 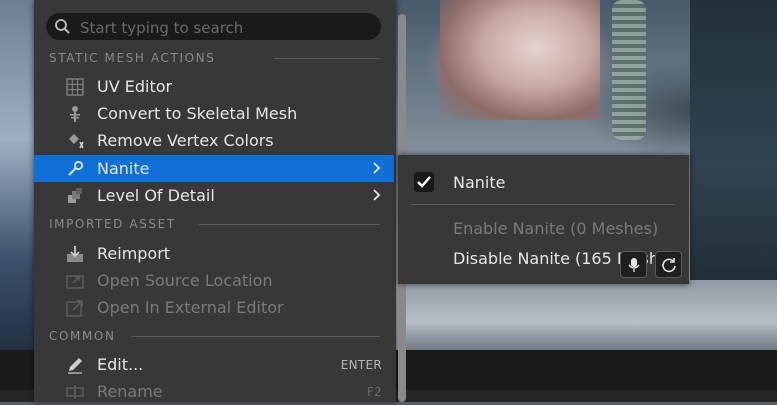 I want to click on refresh-icon, so click(x=669, y=265).